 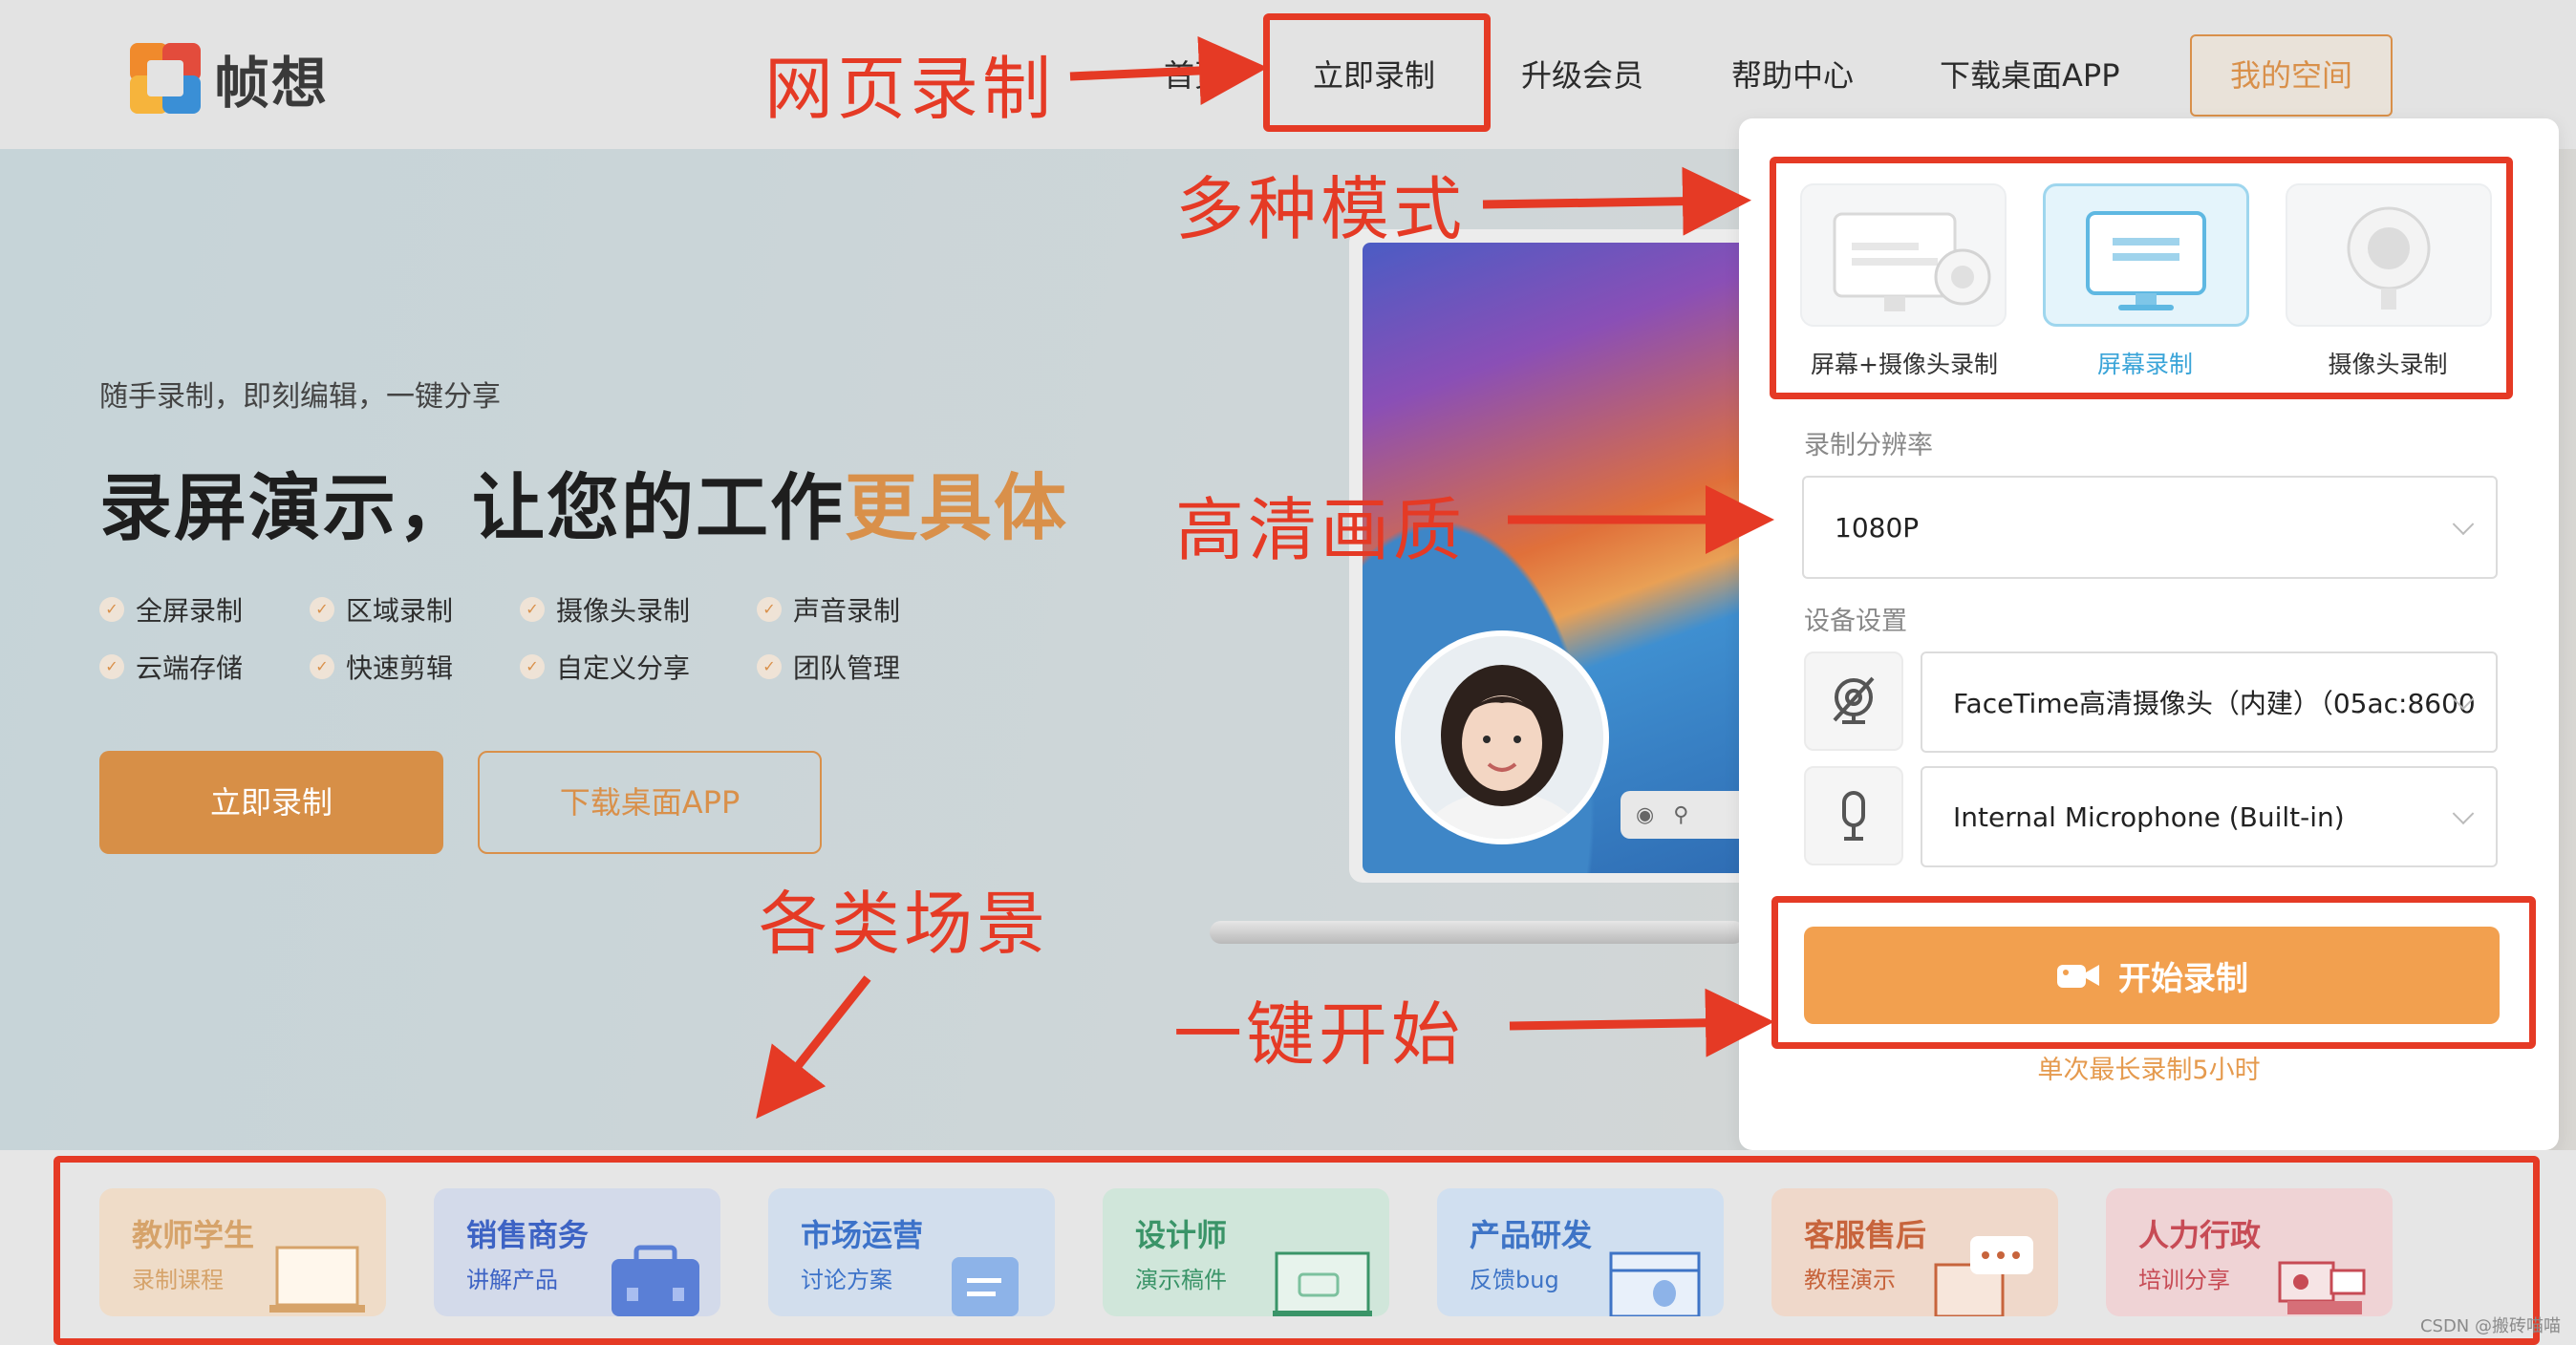 What do you see at coordinates (813, 1047) in the screenshot?
I see `arrow-to-scenes` at bounding box center [813, 1047].